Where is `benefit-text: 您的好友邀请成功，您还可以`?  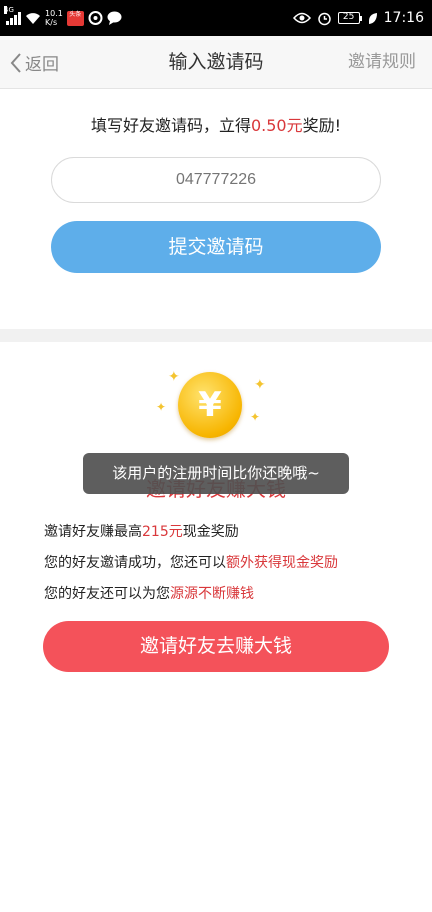
benefit-text: 您的好友邀请成功，您还可以 is located at coordinates (135, 563).